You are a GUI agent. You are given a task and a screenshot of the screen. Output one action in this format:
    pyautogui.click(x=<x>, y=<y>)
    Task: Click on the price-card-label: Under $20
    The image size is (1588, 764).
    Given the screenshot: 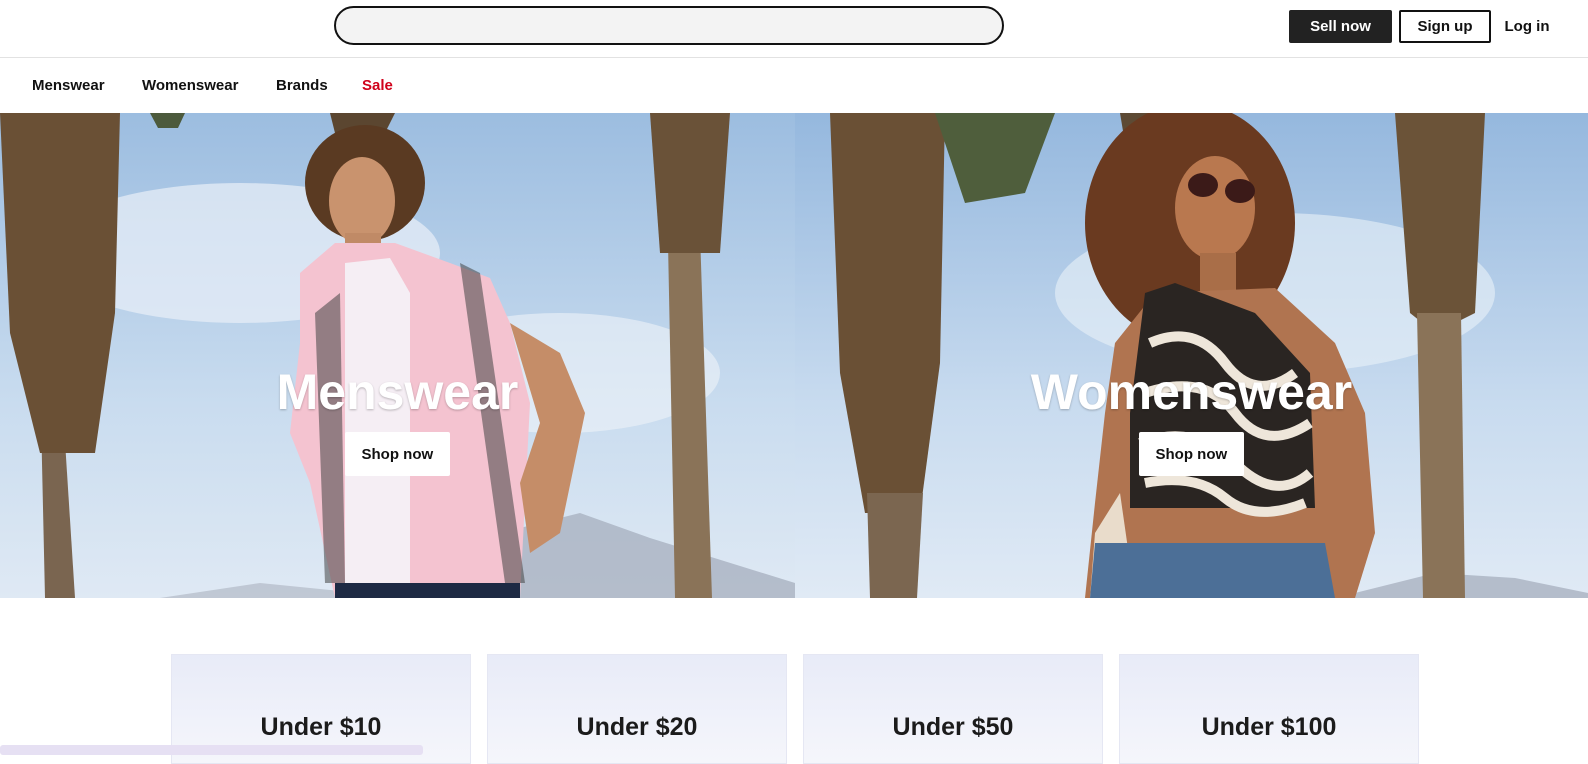 What is the action you would take?
    pyautogui.click(x=637, y=727)
    